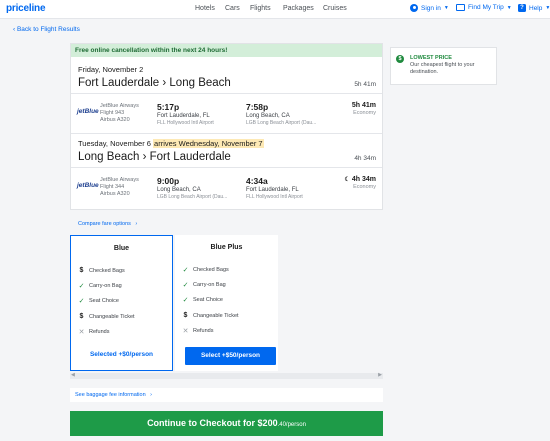 Image resolution: width=550 pixels, height=441 pixels. I want to click on find-my-trip-menu: Find My Trip ▼, so click(484, 7).